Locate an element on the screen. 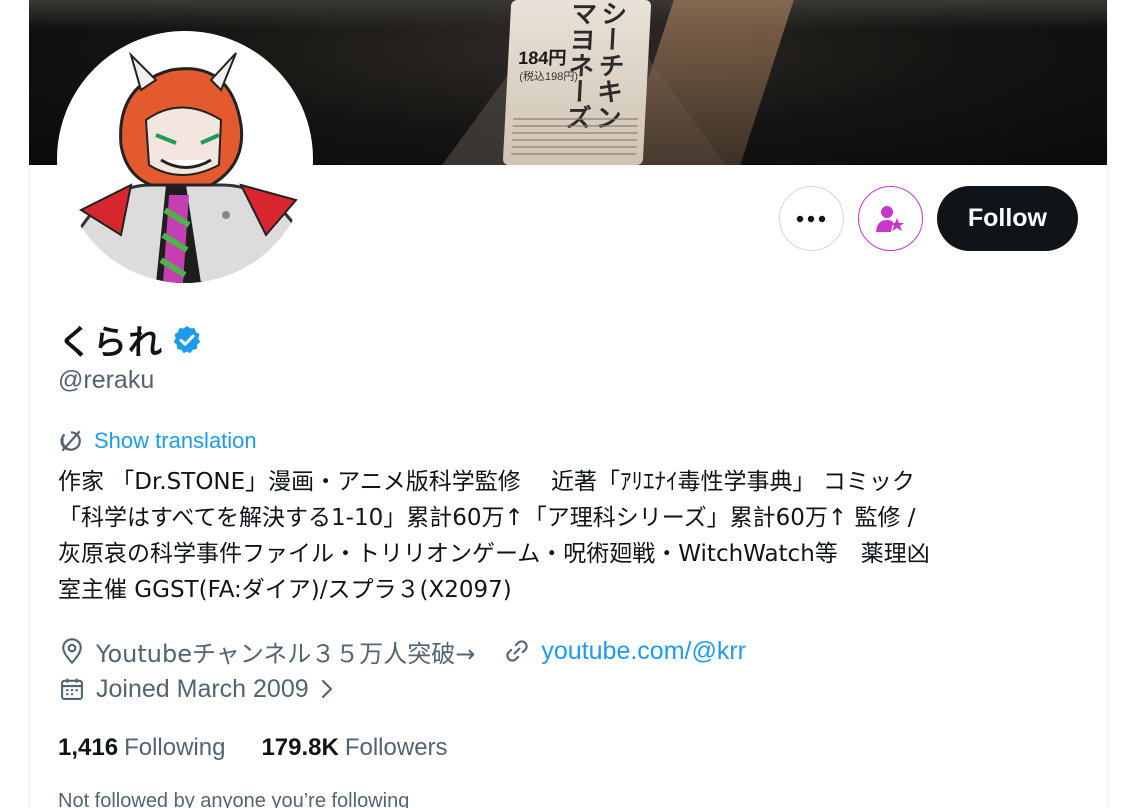 Image resolution: width=1128 pixels, height=808 pixels. follow-button: Follow is located at coordinates (1007, 218).